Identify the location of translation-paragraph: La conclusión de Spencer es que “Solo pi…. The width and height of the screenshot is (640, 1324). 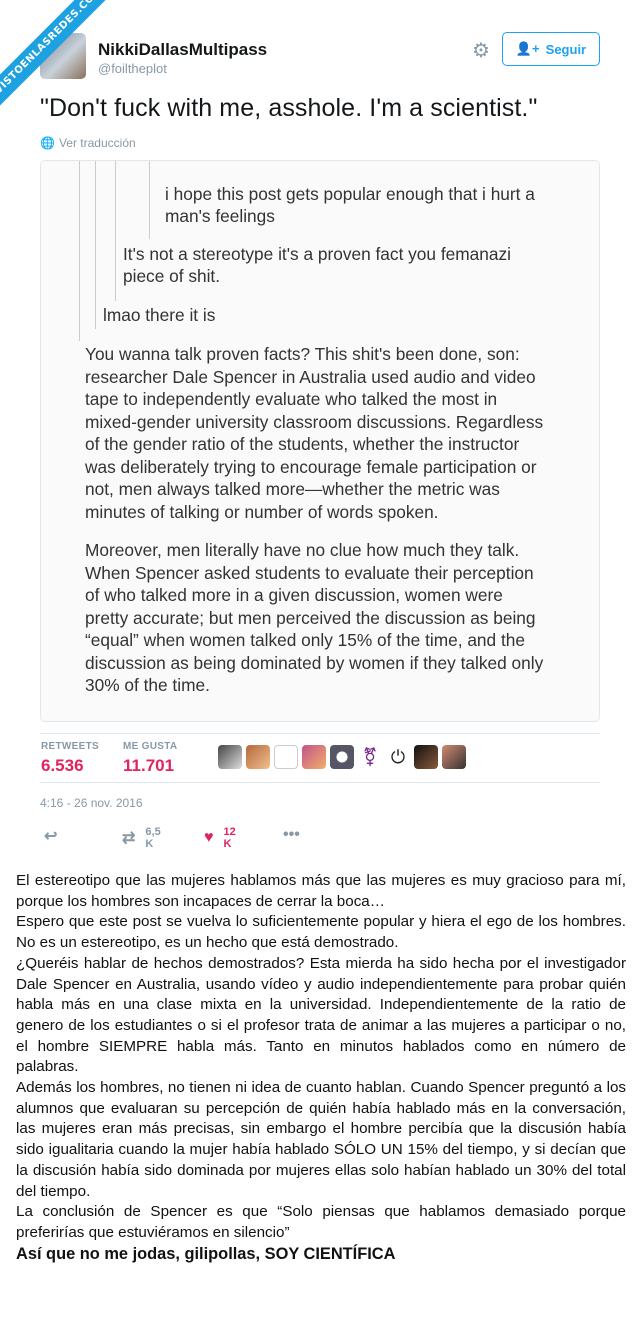
(321, 1222).